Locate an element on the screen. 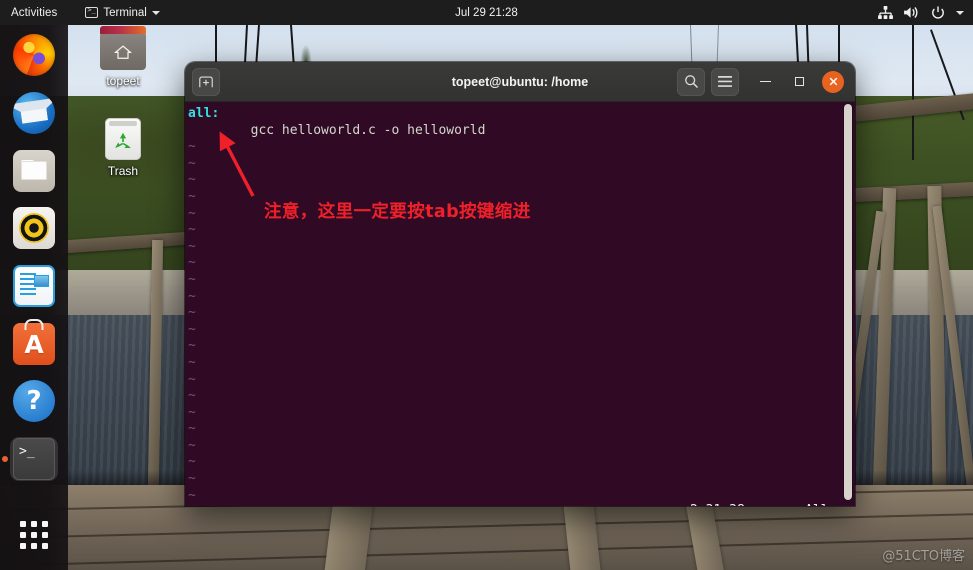  bridge-cable is located at coordinates (913, 92).